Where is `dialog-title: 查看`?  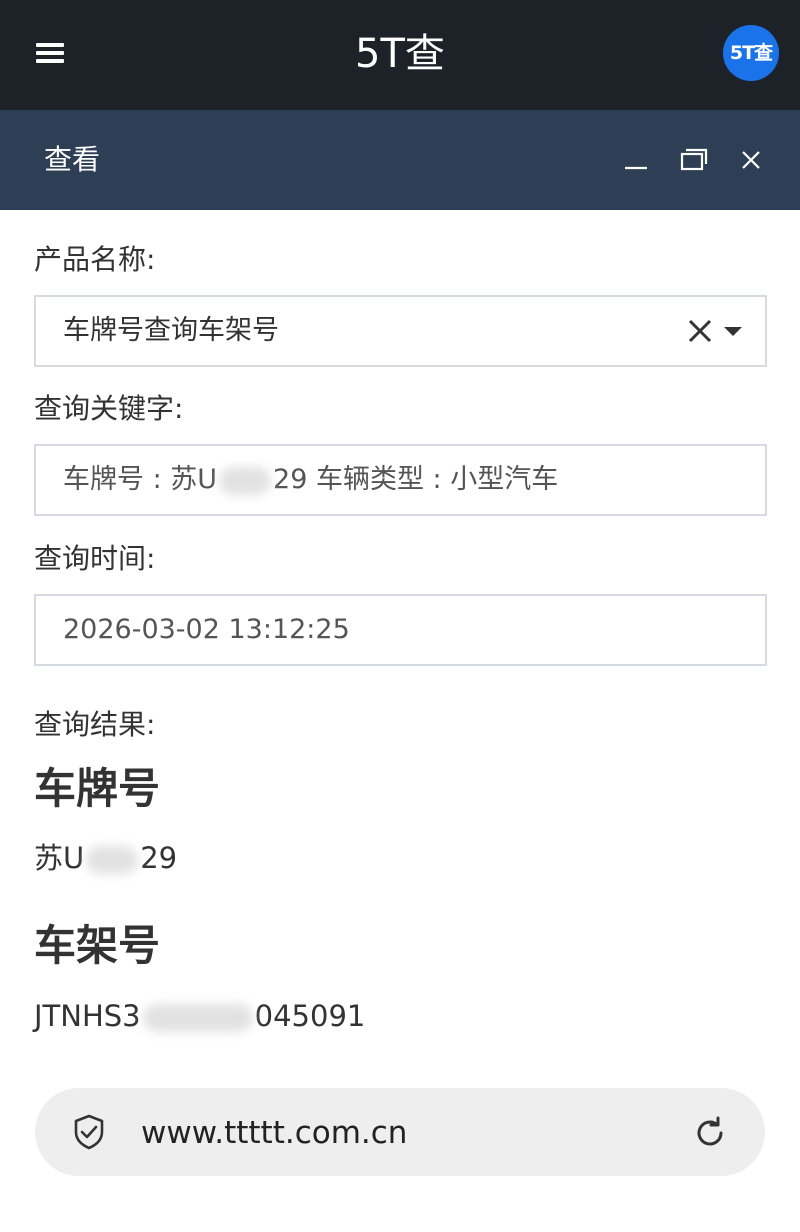
dialog-title: 查看 is located at coordinates (72, 159).